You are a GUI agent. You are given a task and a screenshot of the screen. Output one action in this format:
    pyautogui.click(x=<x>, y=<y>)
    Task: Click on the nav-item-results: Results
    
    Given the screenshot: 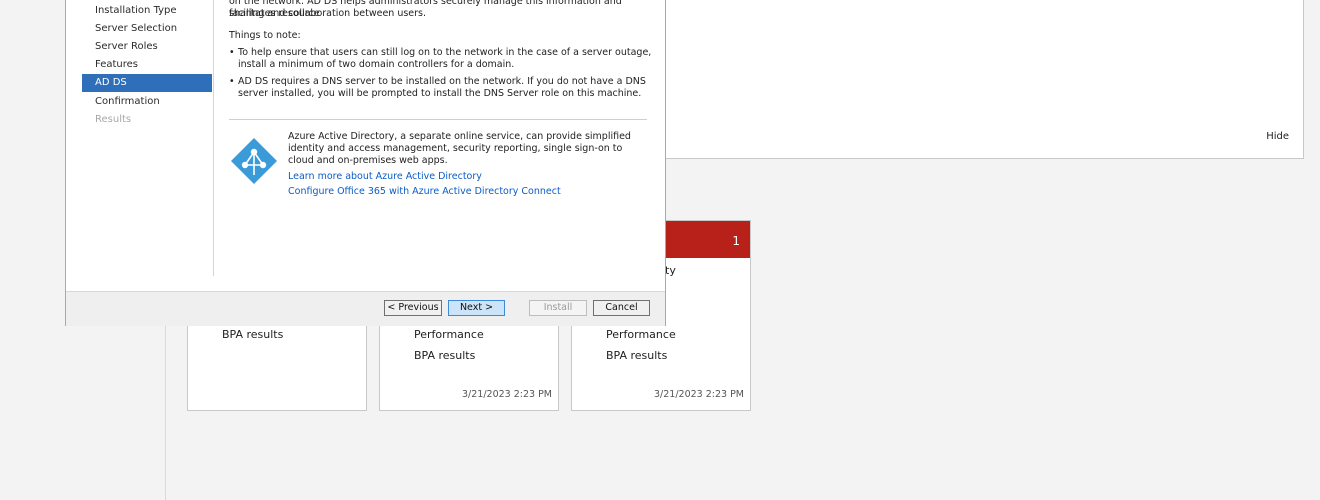 What is the action you would take?
    pyautogui.click(x=113, y=119)
    